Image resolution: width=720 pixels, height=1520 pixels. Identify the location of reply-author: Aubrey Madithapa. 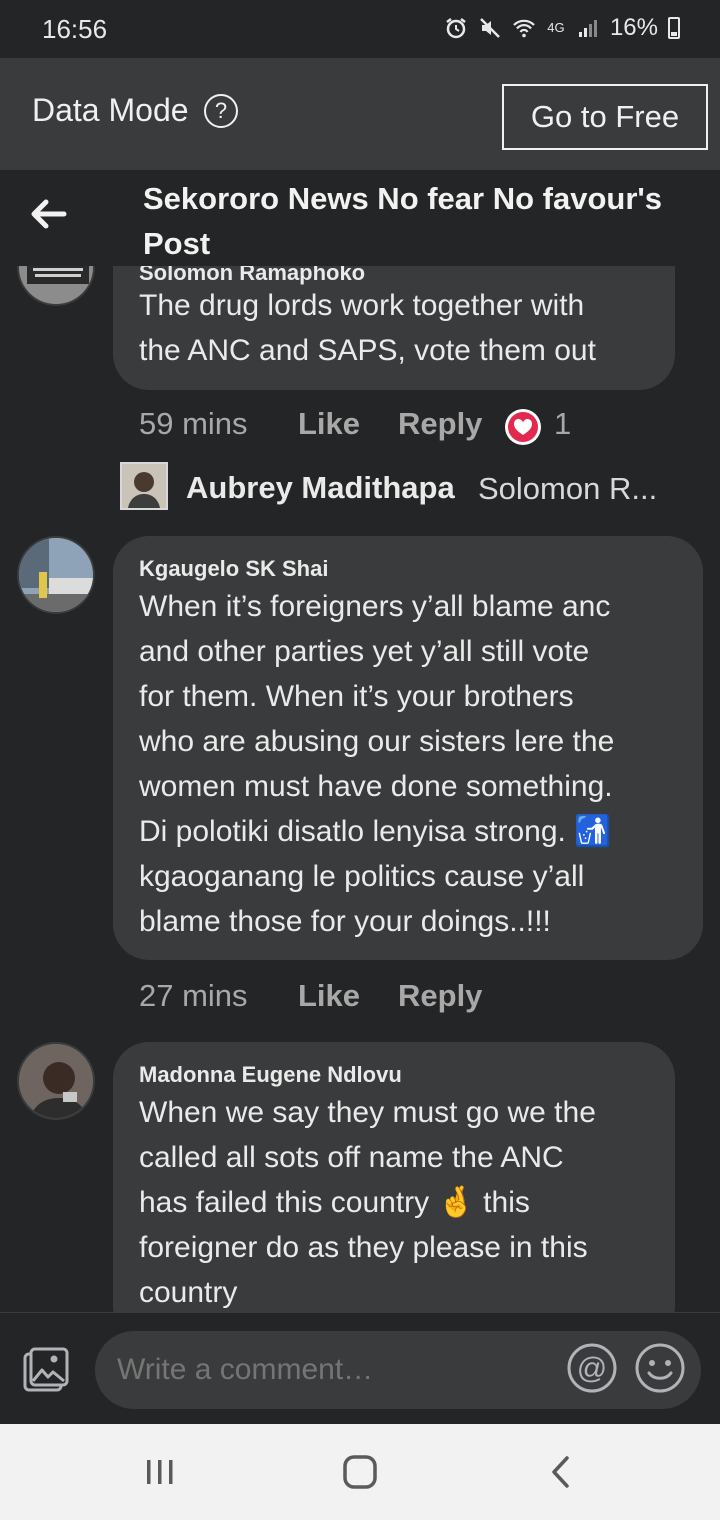
(320, 488).